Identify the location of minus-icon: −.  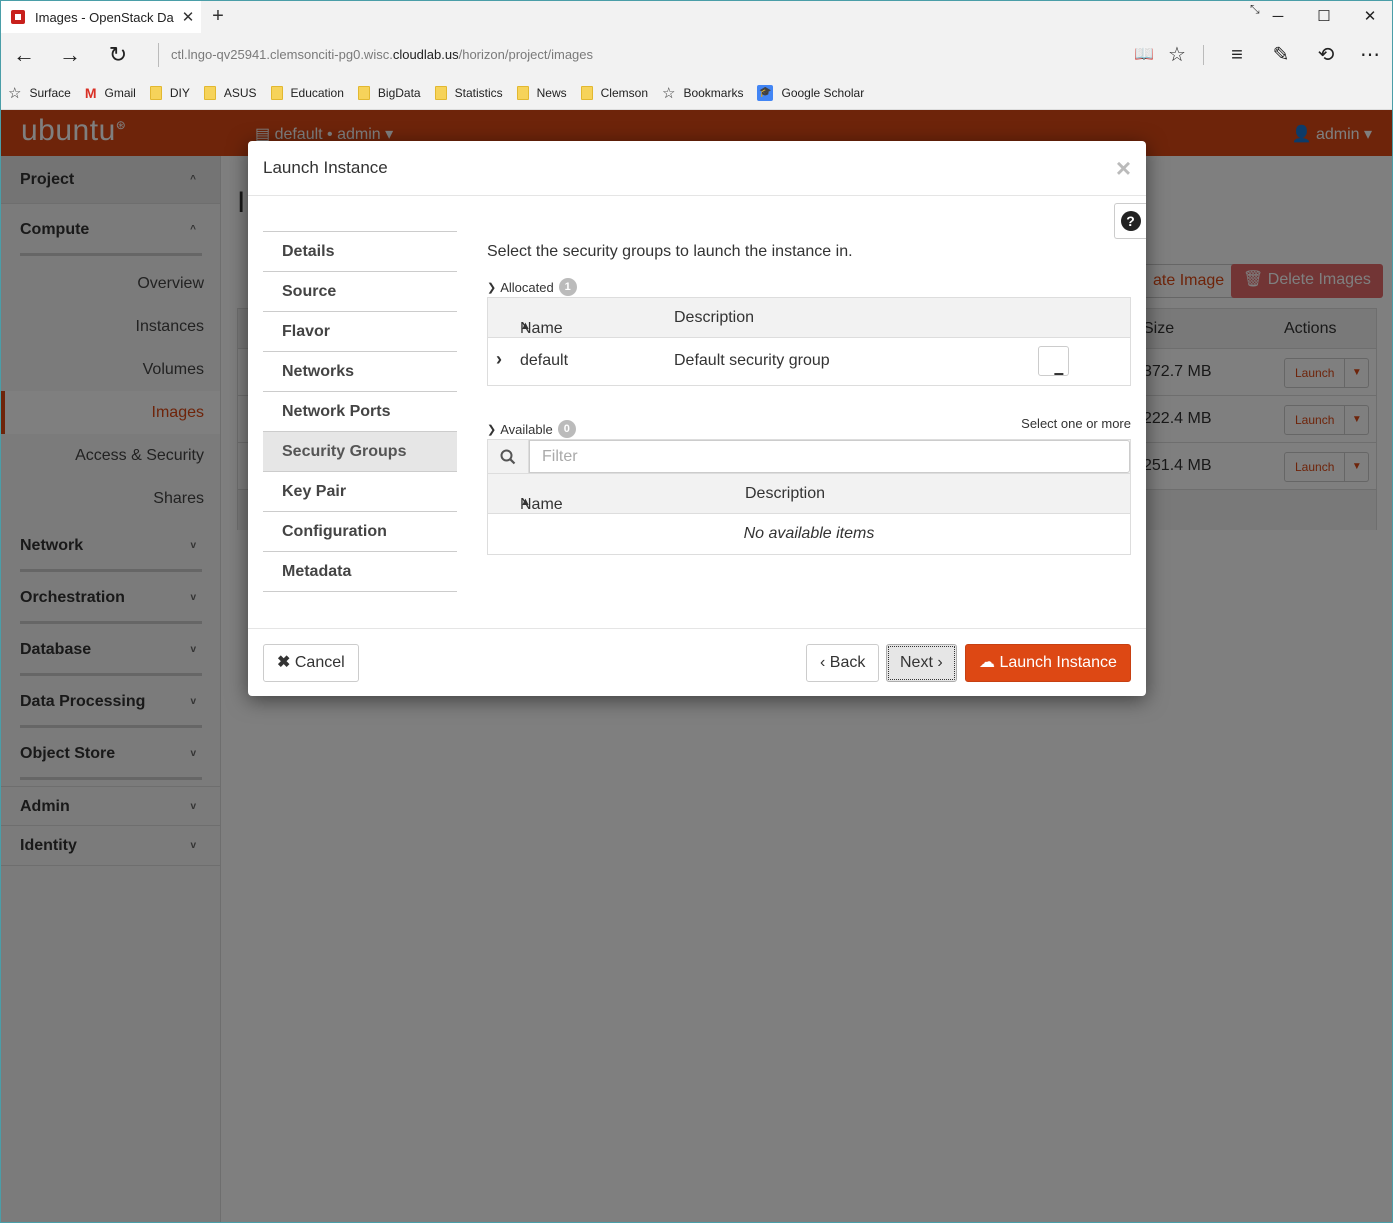
(1059, 374).